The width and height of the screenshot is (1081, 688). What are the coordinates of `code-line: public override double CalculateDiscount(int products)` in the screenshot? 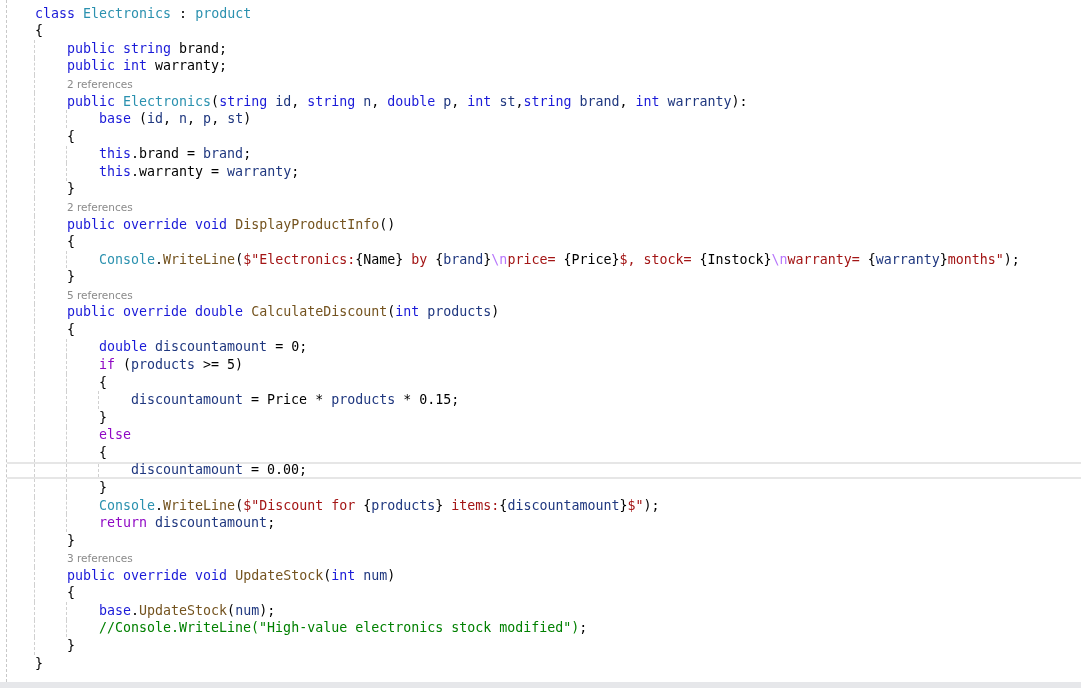 It's located at (283, 312).